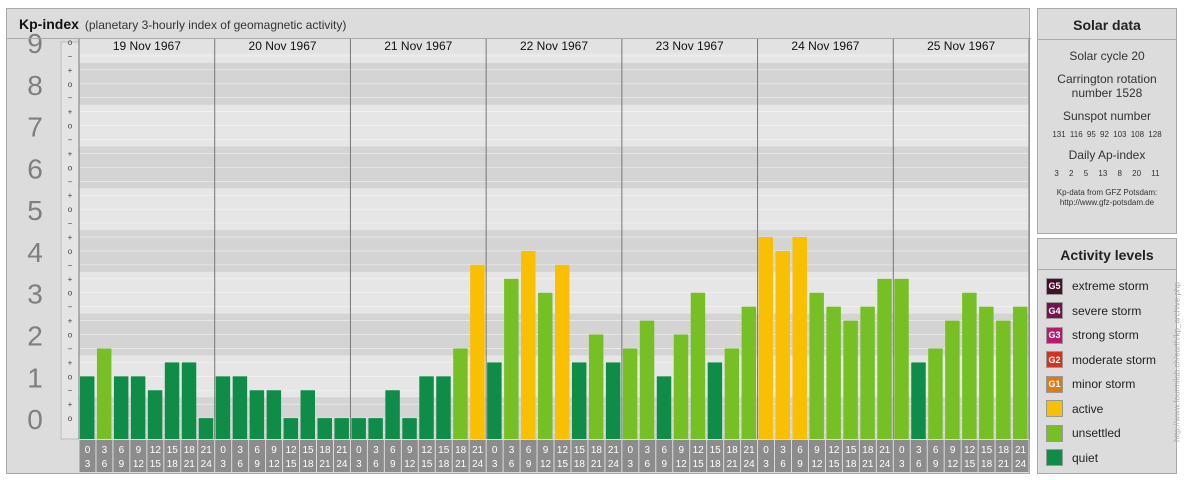  What do you see at coordinates (1107, 116) in the screenshot?
I see `sunspot-label: Sunspot number` at bounding box center [1107, 116].